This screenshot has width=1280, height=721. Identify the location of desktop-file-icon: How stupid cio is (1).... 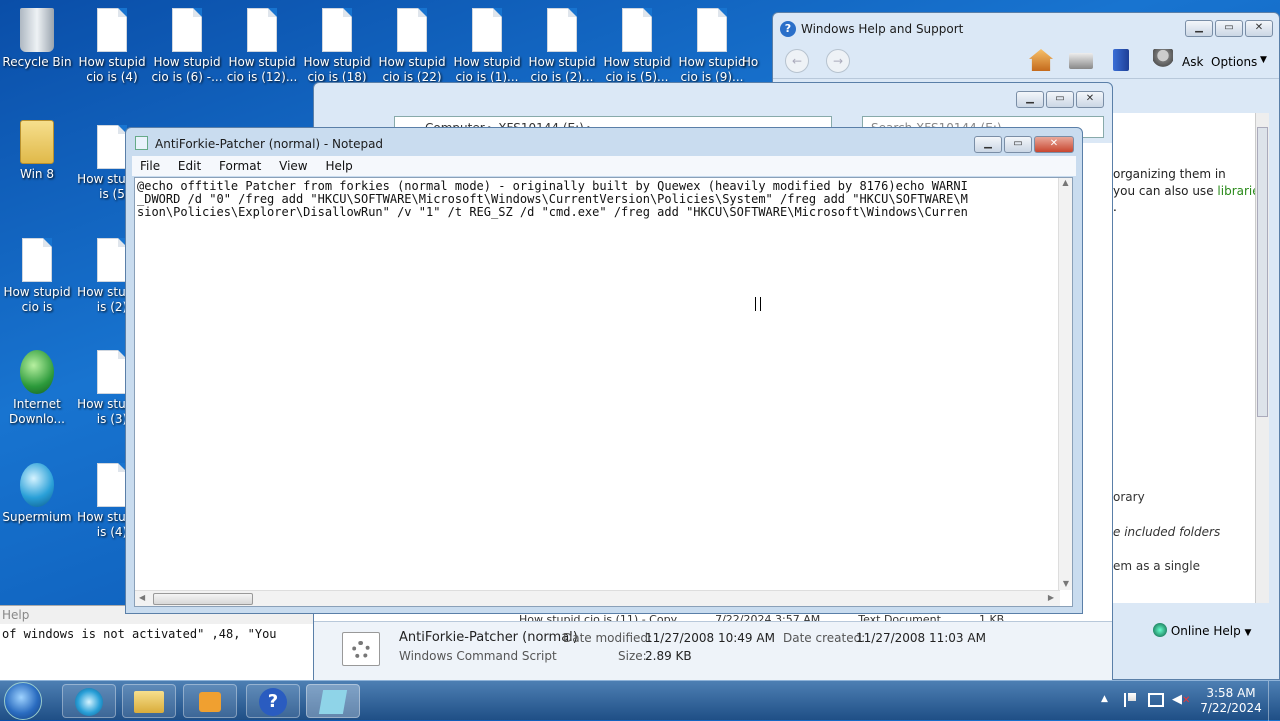
(487, 46).